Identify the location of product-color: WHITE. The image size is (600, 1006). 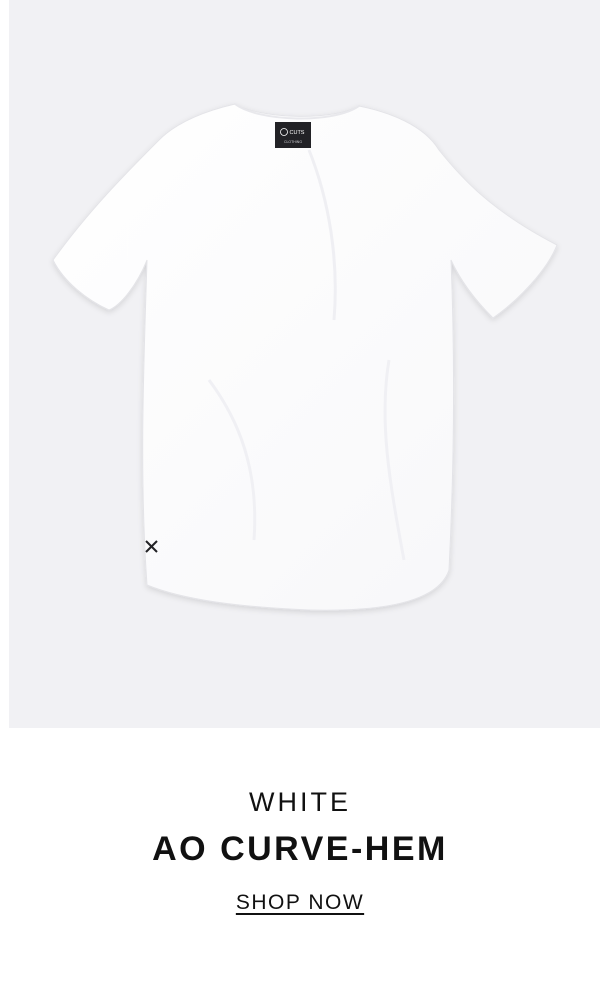
(300, 802).